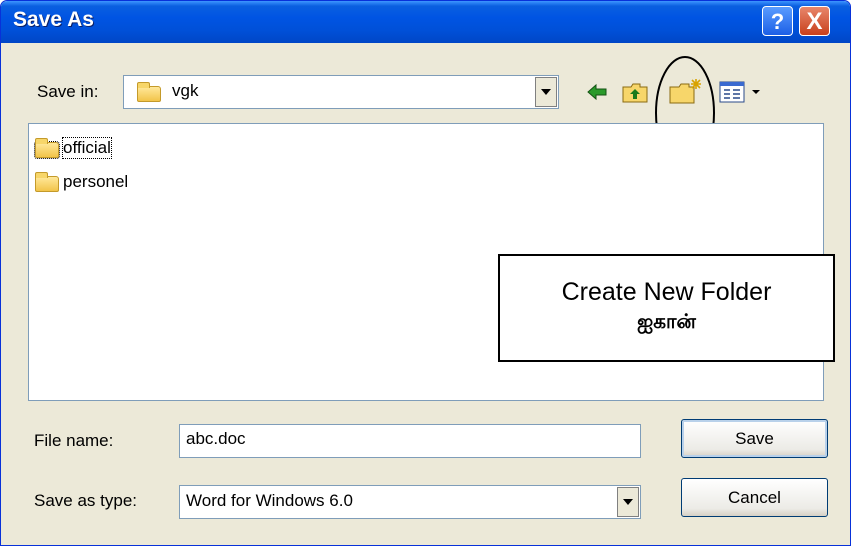 The height and width of the screenshot is (548, 851). Describe the element at coordinates (53, 19) in the screenshot. I see `dialog-title: Save As` at that location.